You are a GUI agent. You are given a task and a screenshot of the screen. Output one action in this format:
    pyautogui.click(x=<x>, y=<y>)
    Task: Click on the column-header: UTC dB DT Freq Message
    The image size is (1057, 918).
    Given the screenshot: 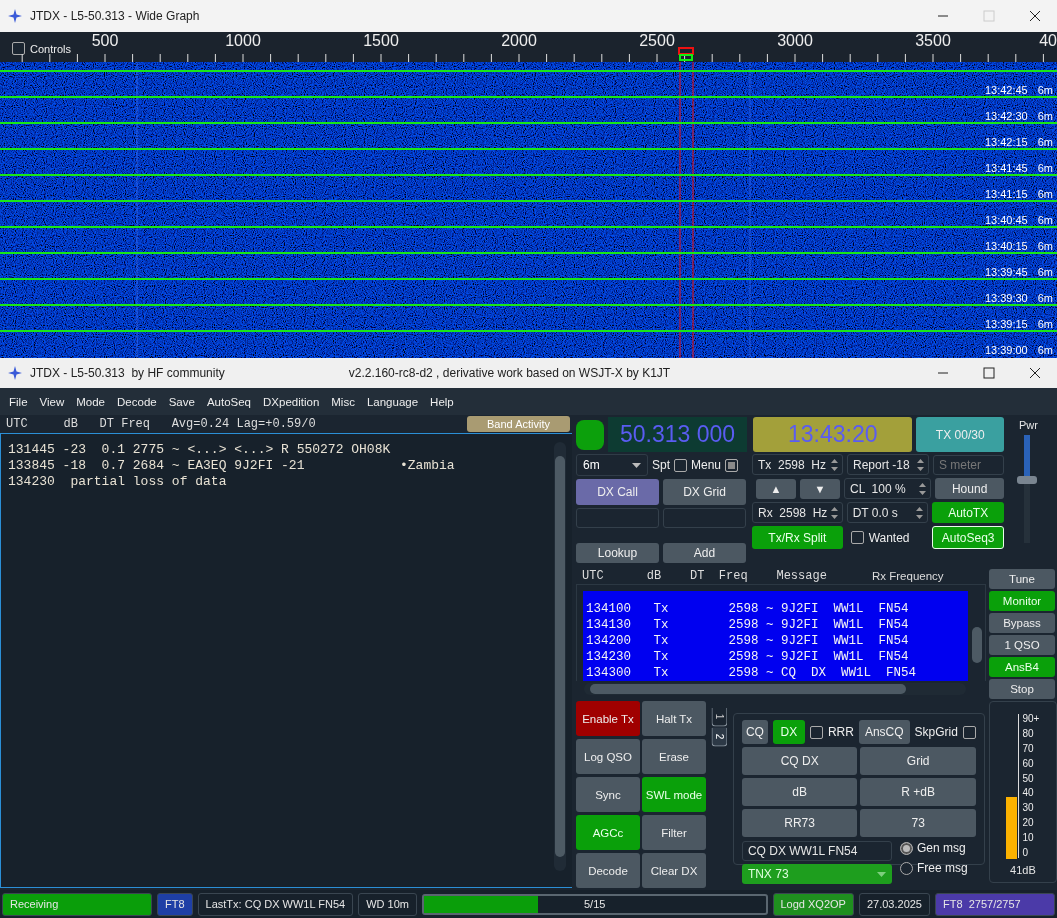 What is the action you would take?
    pyautogui.click(x=705, y=576)
    